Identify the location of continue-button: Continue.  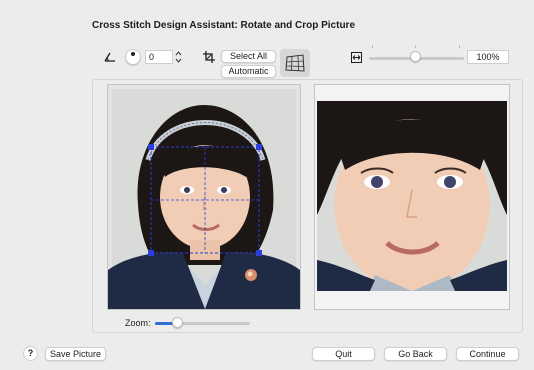
(487, 354).